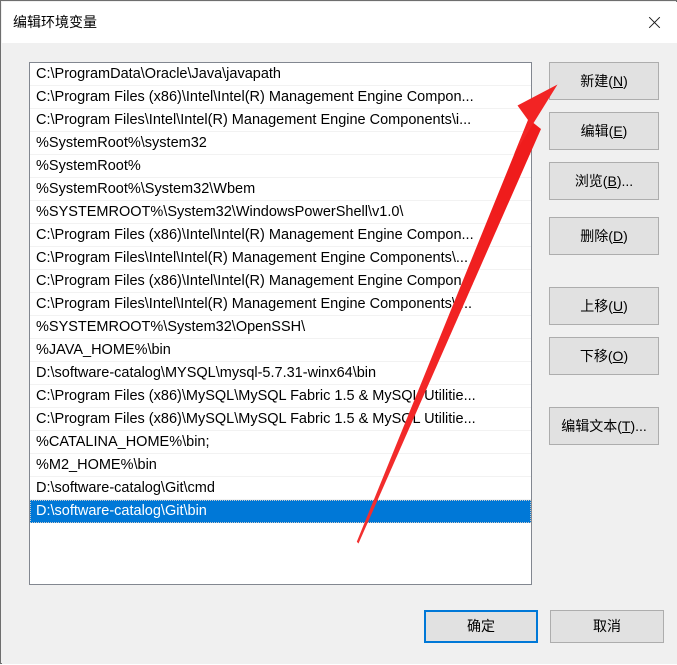 The image size is (677, 665). What do you see at coordinates (618, 131) in the screenshot?
I see `edit-button-accel: E` at bounding box center [618, 131].